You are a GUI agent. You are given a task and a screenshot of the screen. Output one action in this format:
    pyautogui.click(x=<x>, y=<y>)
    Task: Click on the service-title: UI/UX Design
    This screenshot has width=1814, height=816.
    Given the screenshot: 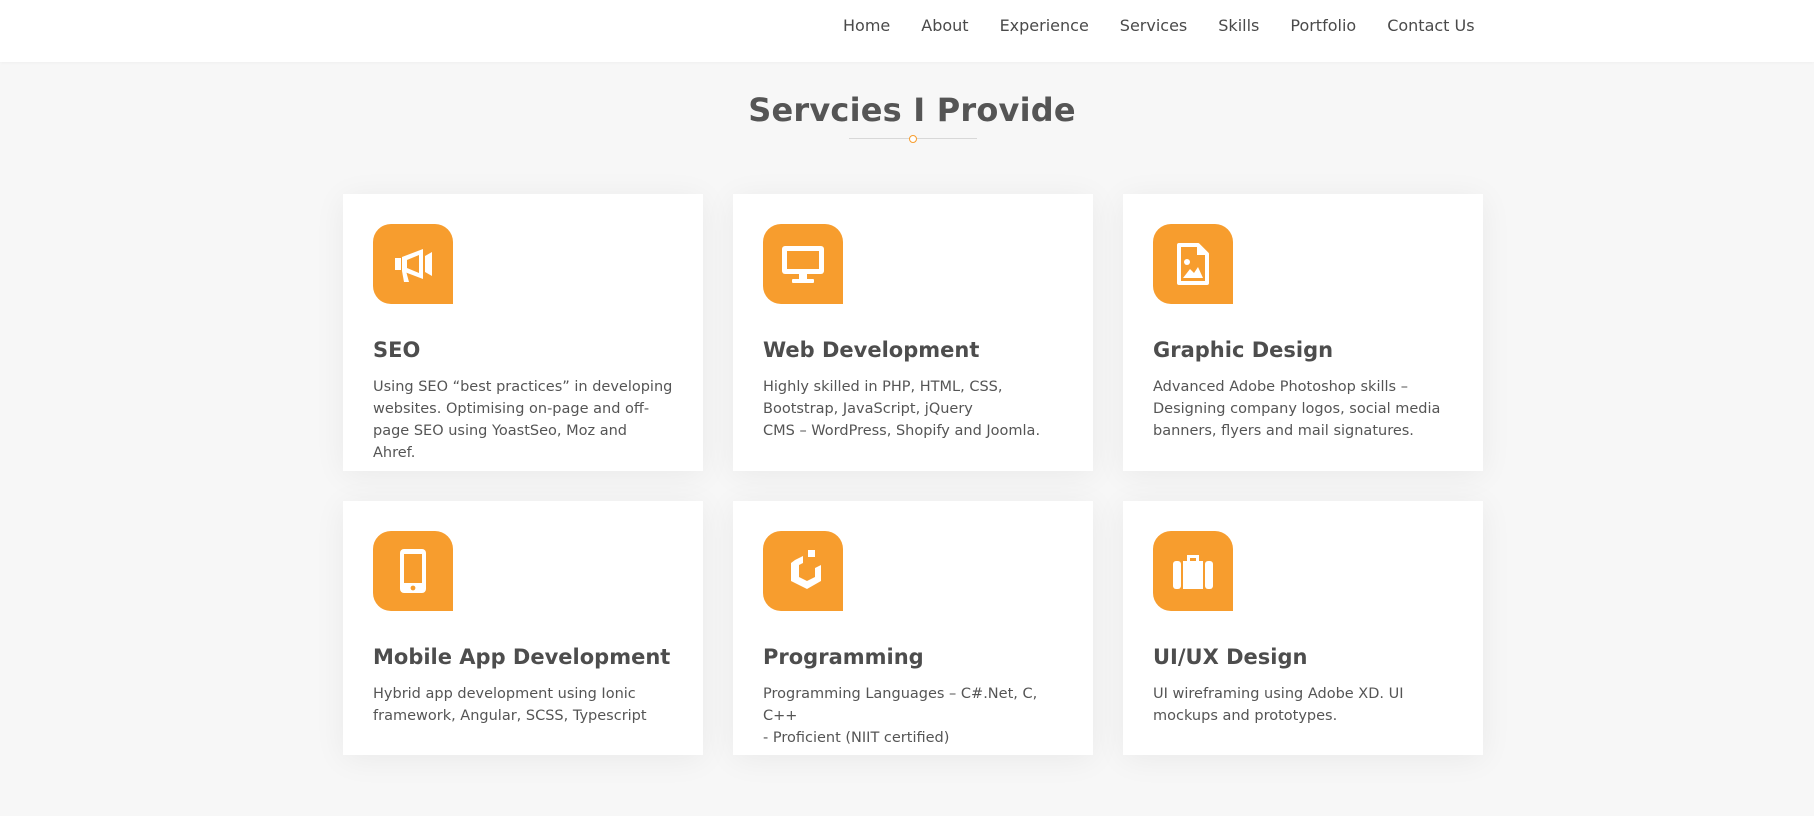 What is the action you would take?
    pyautogui.click(x=1230, y=657)
    